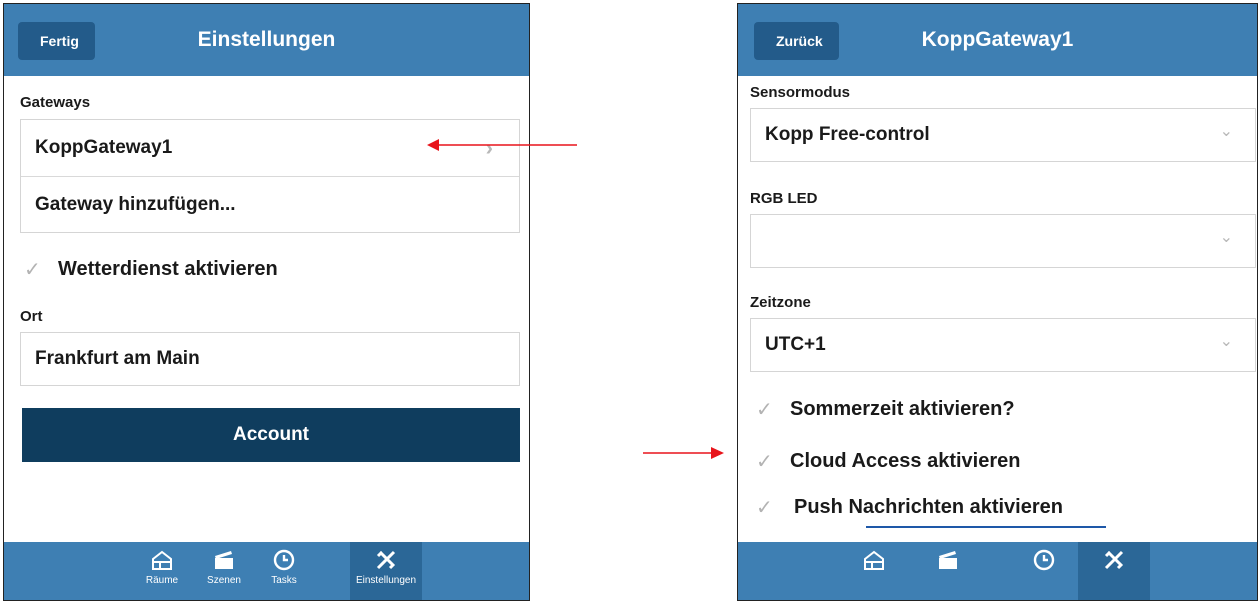  What do you see at coordinates (55, 102) in the screenshot?
I see `gateways-label: Gateways` at bounding box center [55, 102].